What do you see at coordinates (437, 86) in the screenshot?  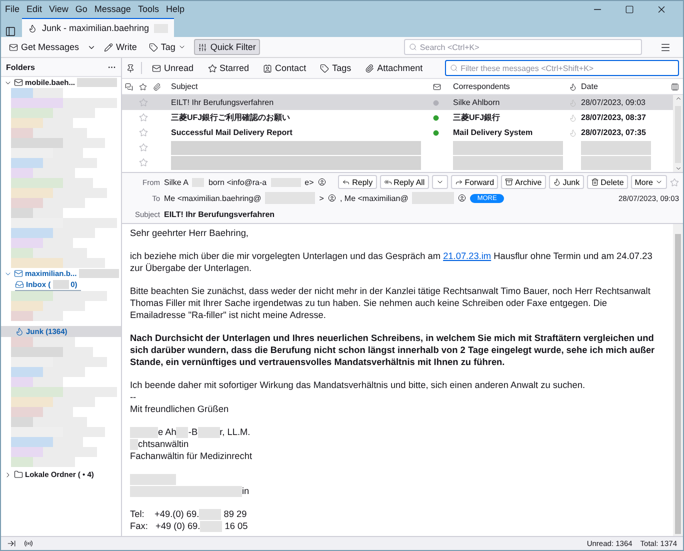 I see `read-status-icon` at bounding box center [437, 86].